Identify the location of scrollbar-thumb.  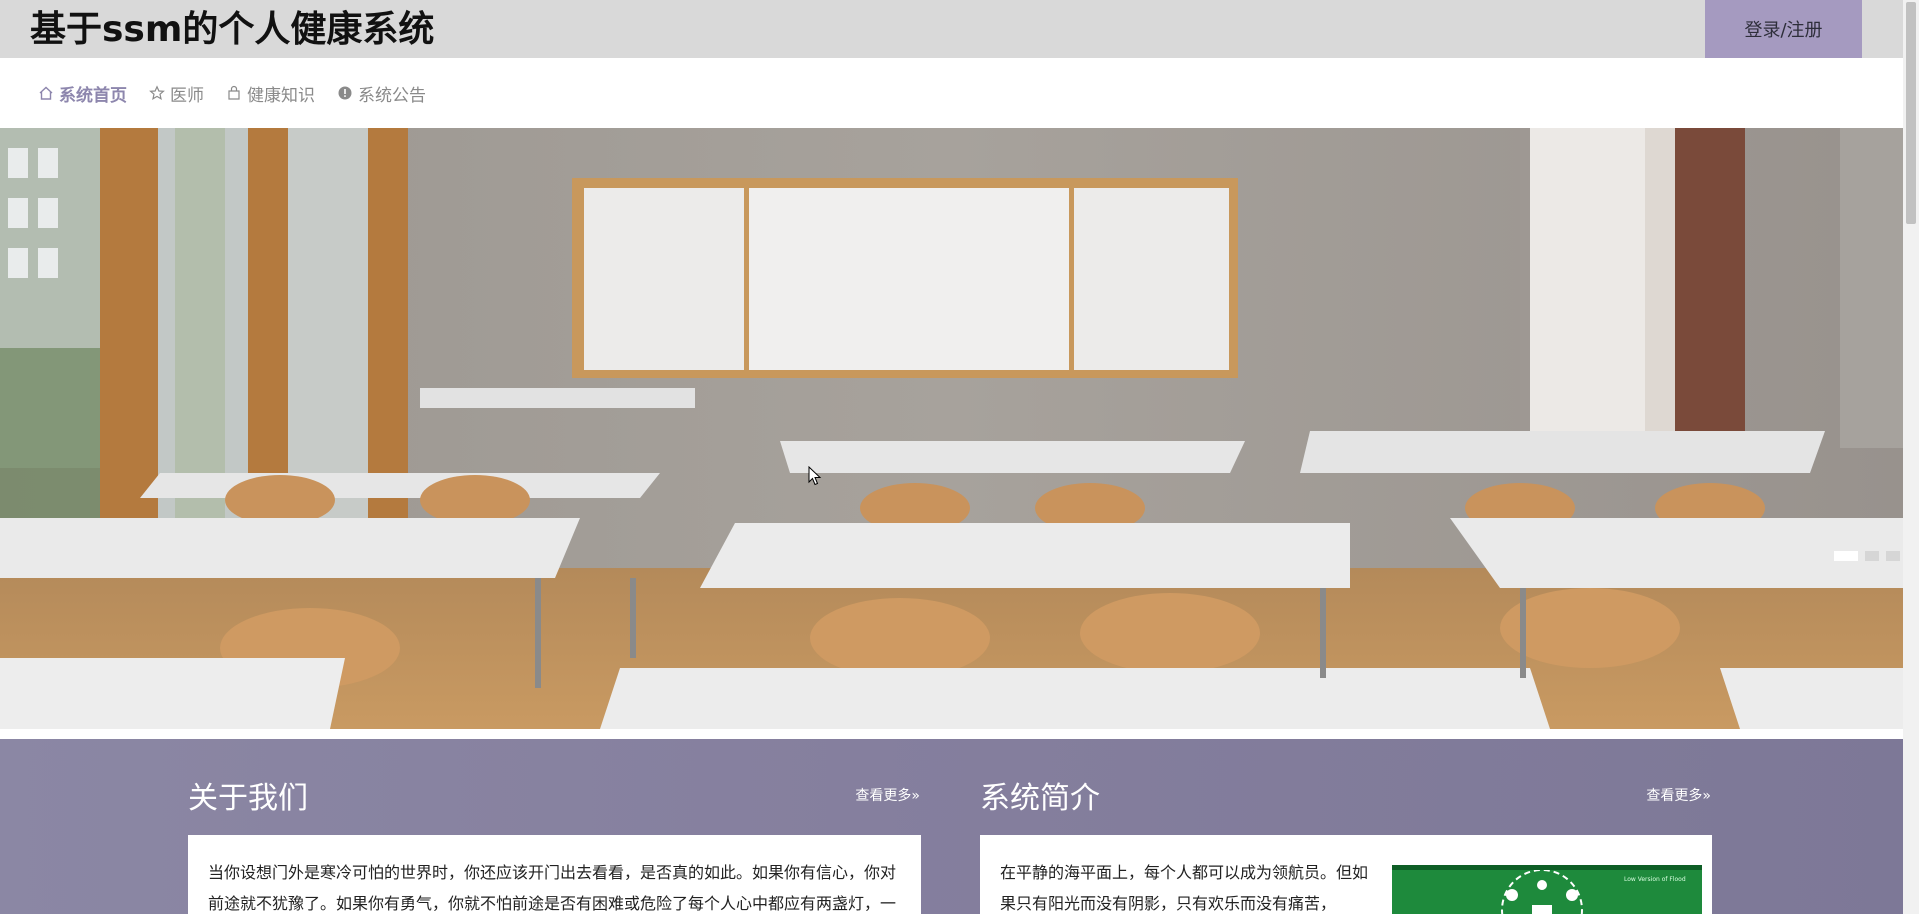
(1911, 113).